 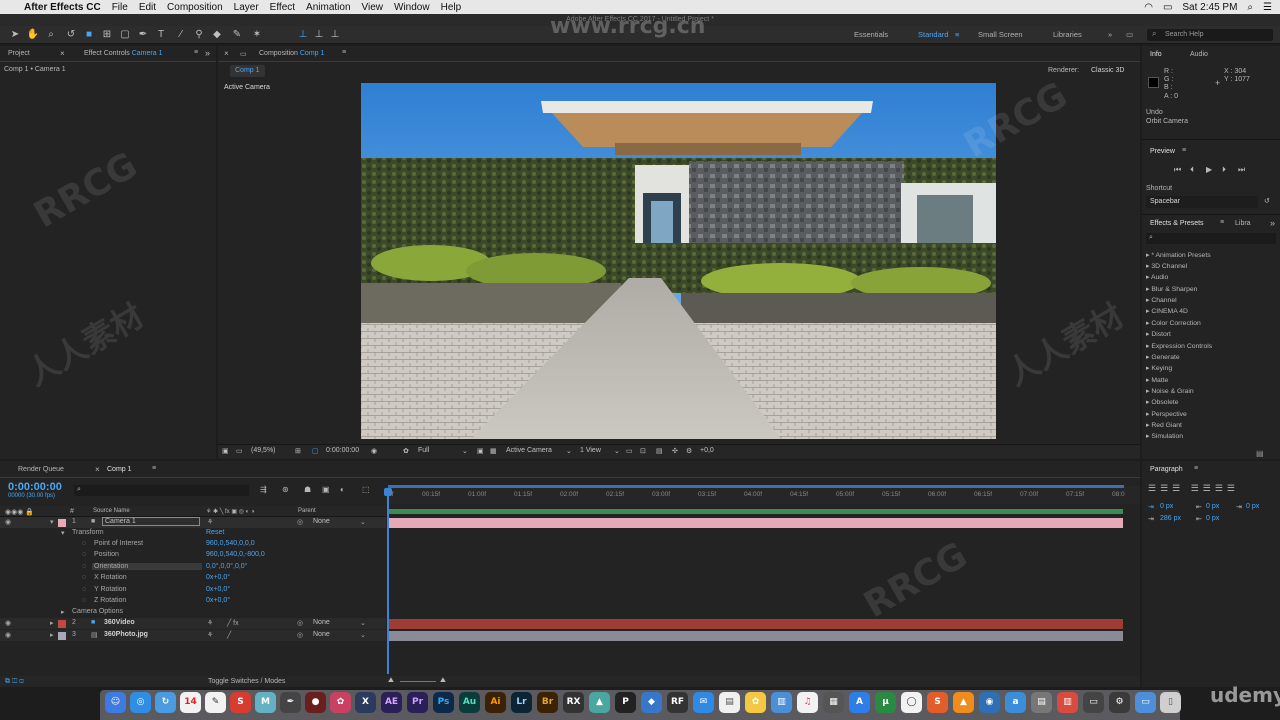 What do you see at coordinates (1162, 402) in the screenshot?
I see `fx-category: ▸ Obsolete` at bounding box center [1162, 402].